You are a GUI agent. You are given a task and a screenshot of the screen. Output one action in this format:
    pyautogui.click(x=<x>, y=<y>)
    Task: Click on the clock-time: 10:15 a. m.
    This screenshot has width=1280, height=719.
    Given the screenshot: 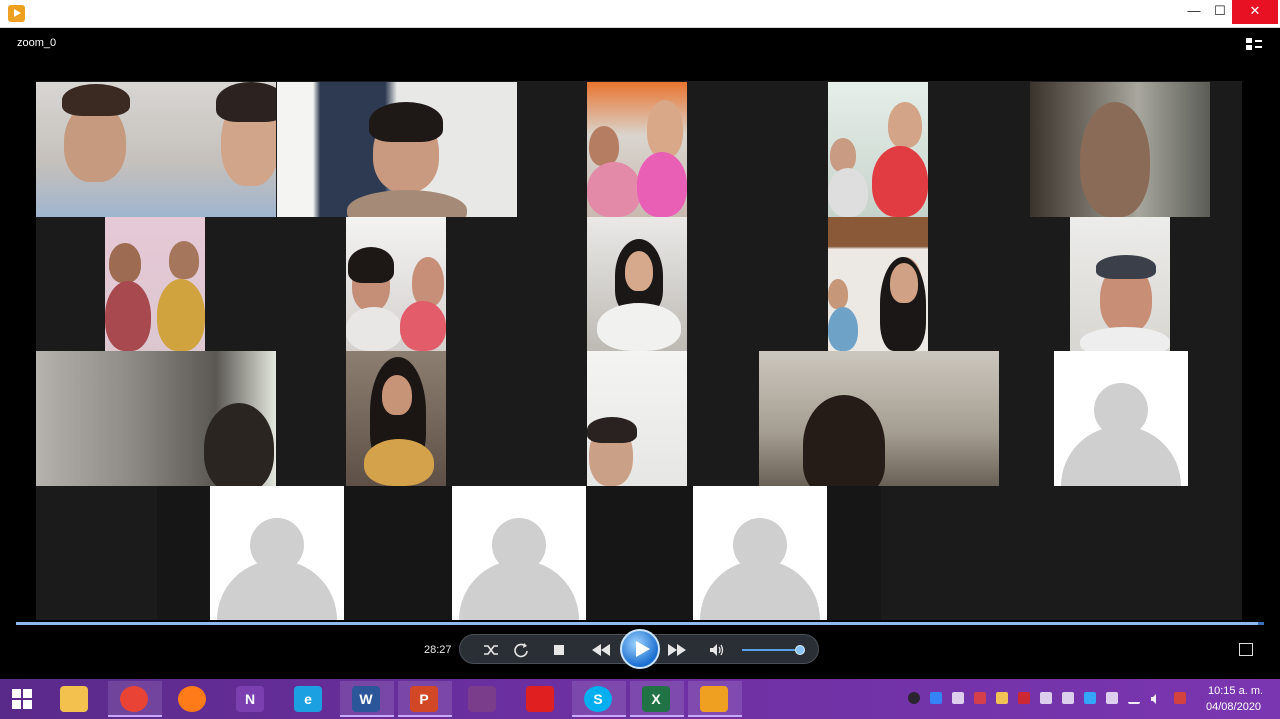 What is the action you would take?
    pyautogui.click(x=1235, y=691)
    